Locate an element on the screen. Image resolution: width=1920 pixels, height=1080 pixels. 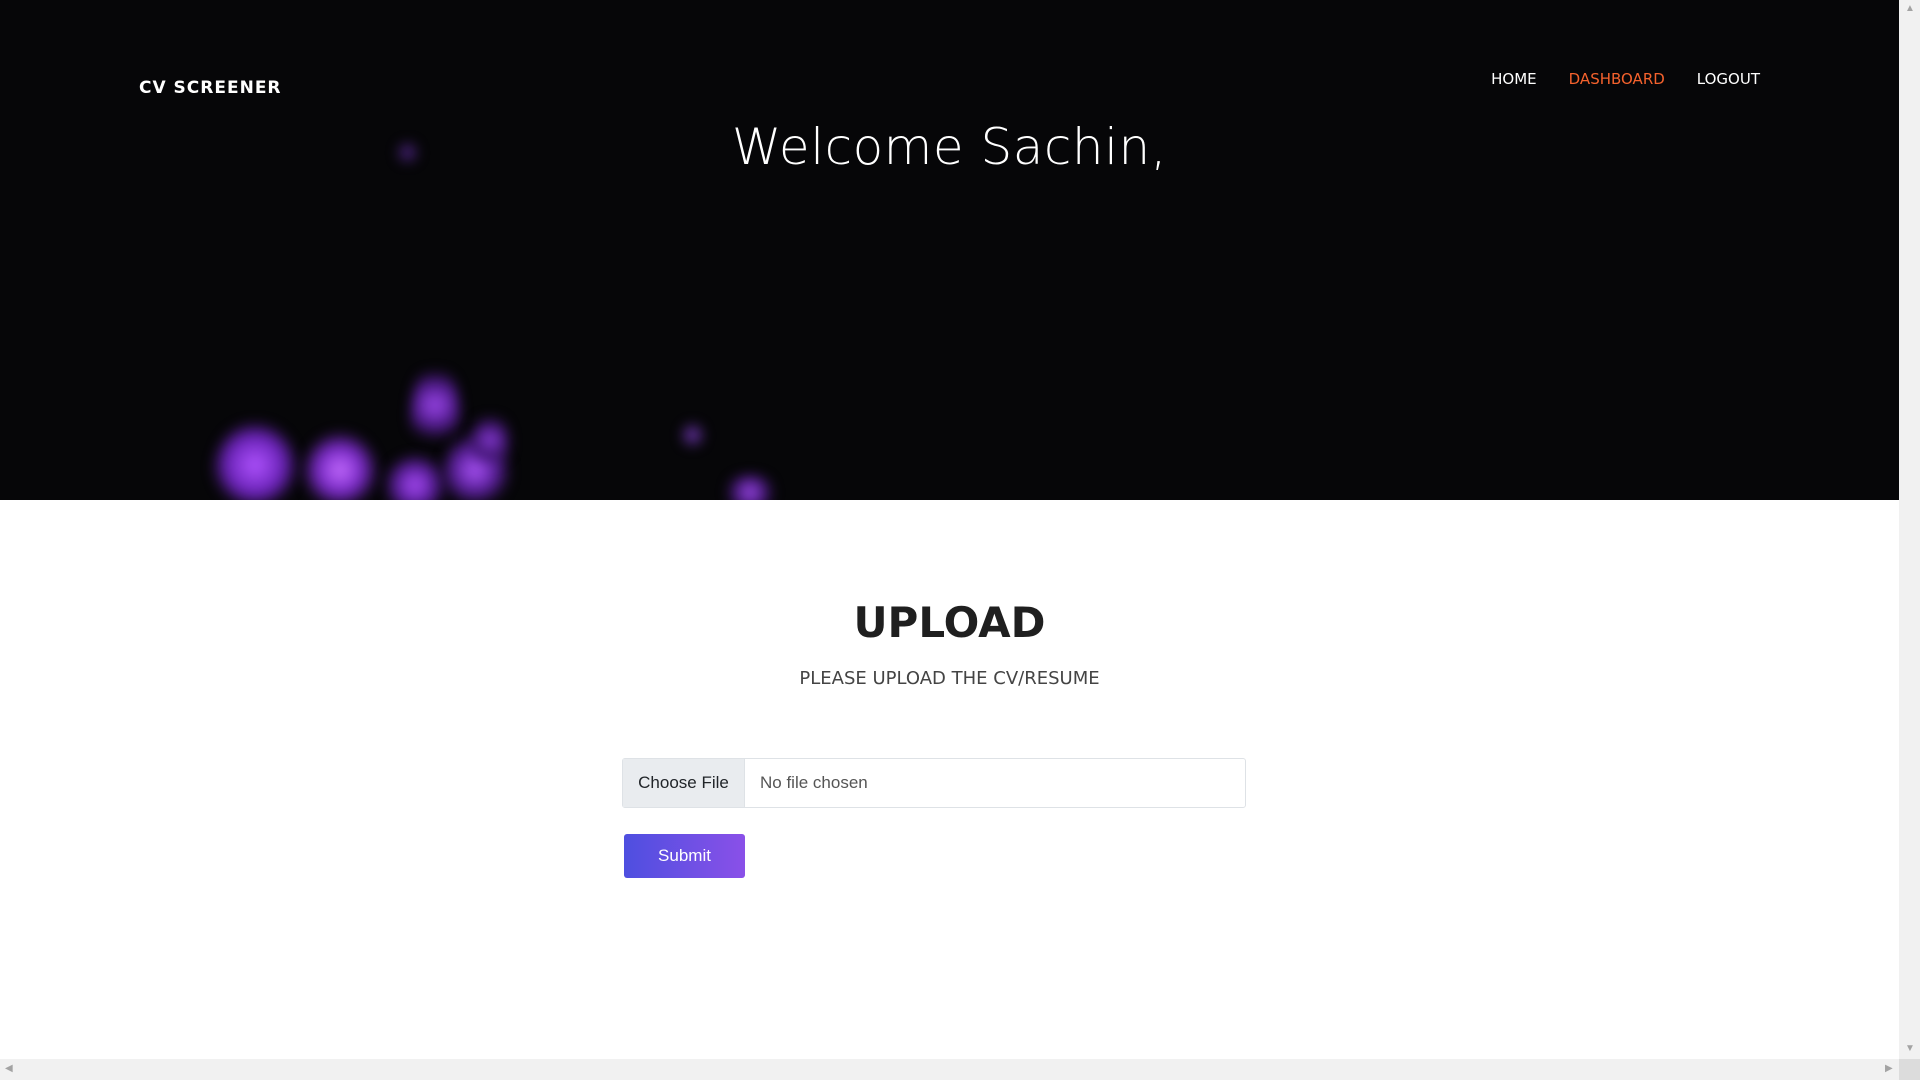
vertical-scrollbar: ▲ ▼ is located at coordinates (1909, 529).